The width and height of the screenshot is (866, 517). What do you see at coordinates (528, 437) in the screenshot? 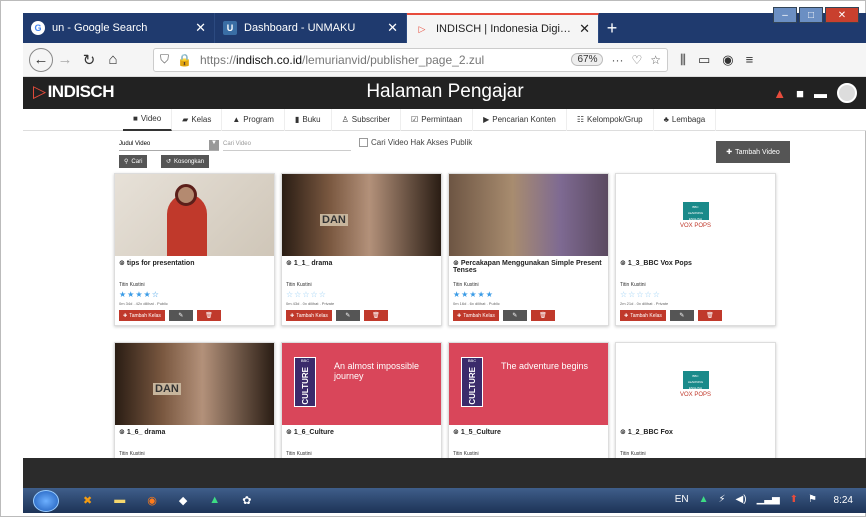
I see `video-title: ⊚ 1_5_Culture` at bounding box center [528, 437].